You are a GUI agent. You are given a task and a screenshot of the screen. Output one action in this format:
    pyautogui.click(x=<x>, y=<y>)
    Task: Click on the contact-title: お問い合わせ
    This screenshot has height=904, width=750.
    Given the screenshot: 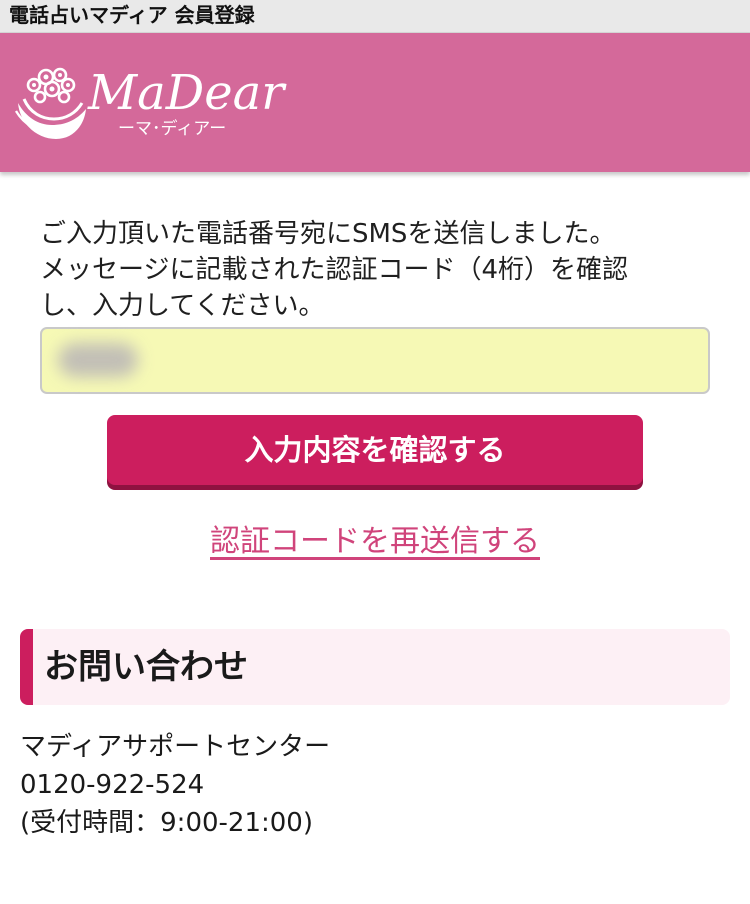 What is the action you would take?
    pyautogui.click(x=146, y=667)
    